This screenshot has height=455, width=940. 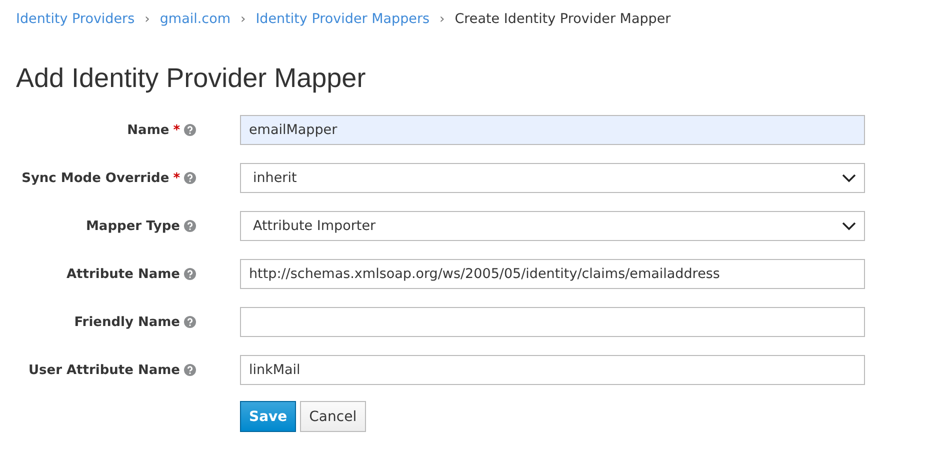 I want to click on text-field: linkMail, so click(x=552, y=370).